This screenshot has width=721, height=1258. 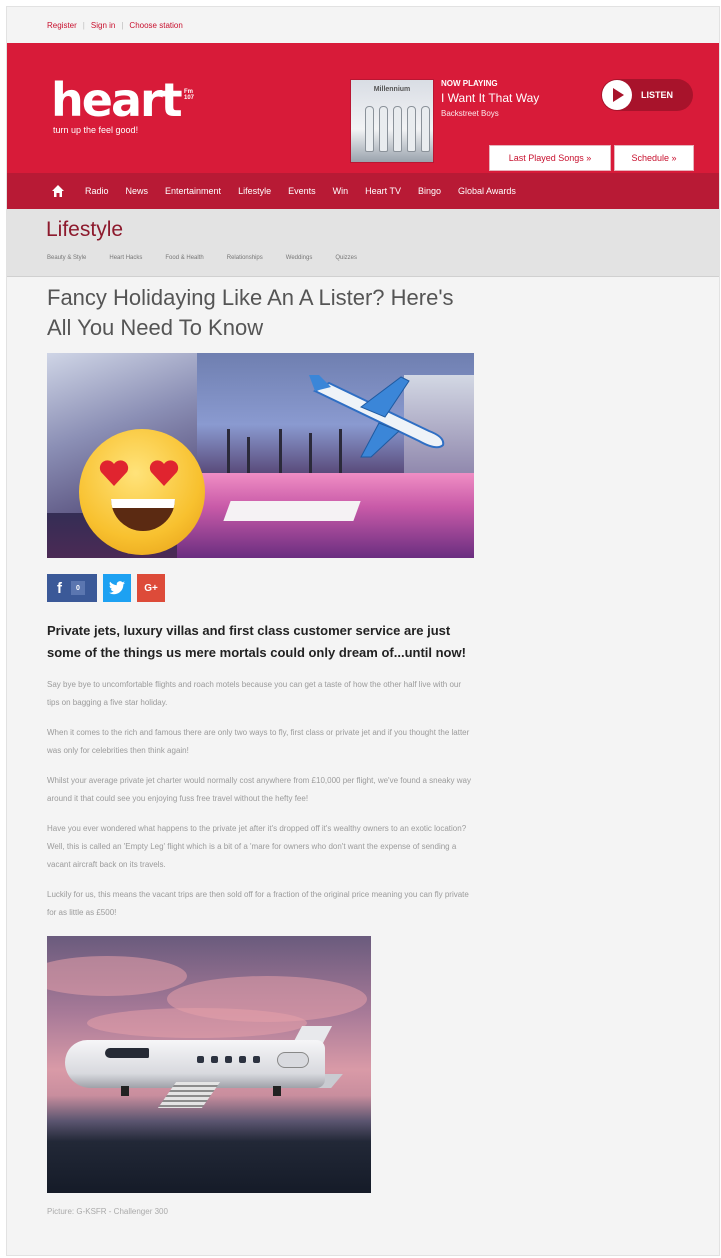 I want to click on share-count: 0, so click(x=78, y=588).